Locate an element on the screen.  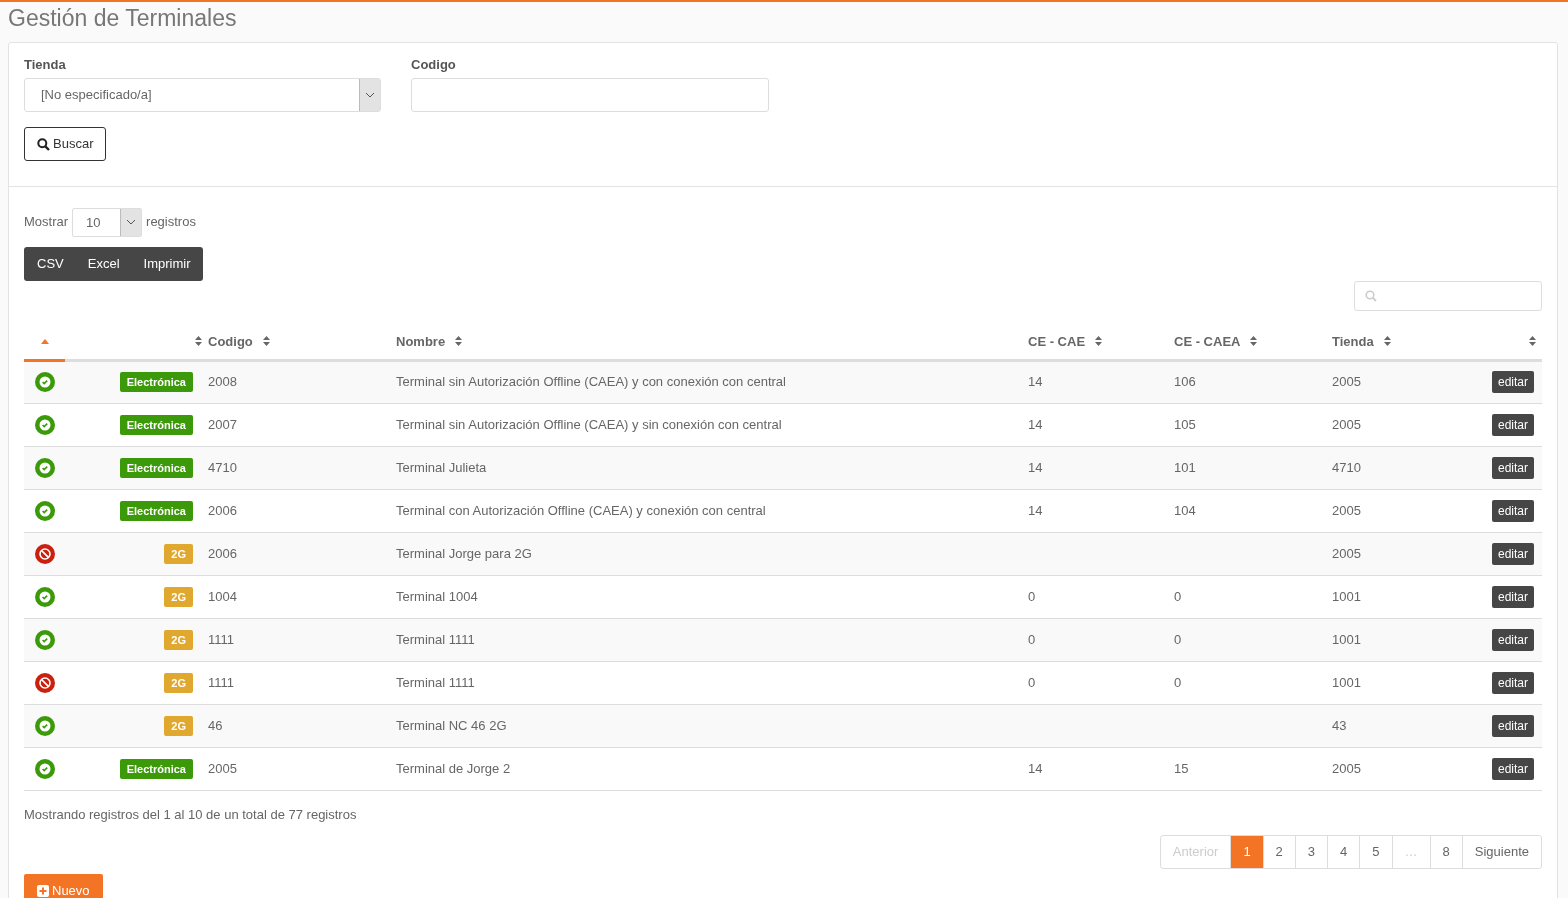
table-cell: 46 is located at coordinates (215, 725).